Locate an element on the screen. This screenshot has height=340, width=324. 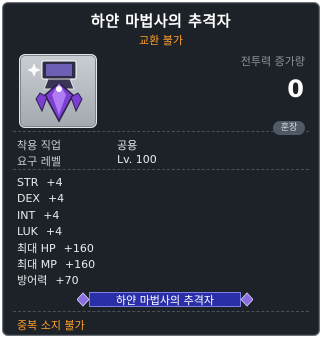
requirement-job: 착용 직업 공용 is located at coordinates (77, 145).